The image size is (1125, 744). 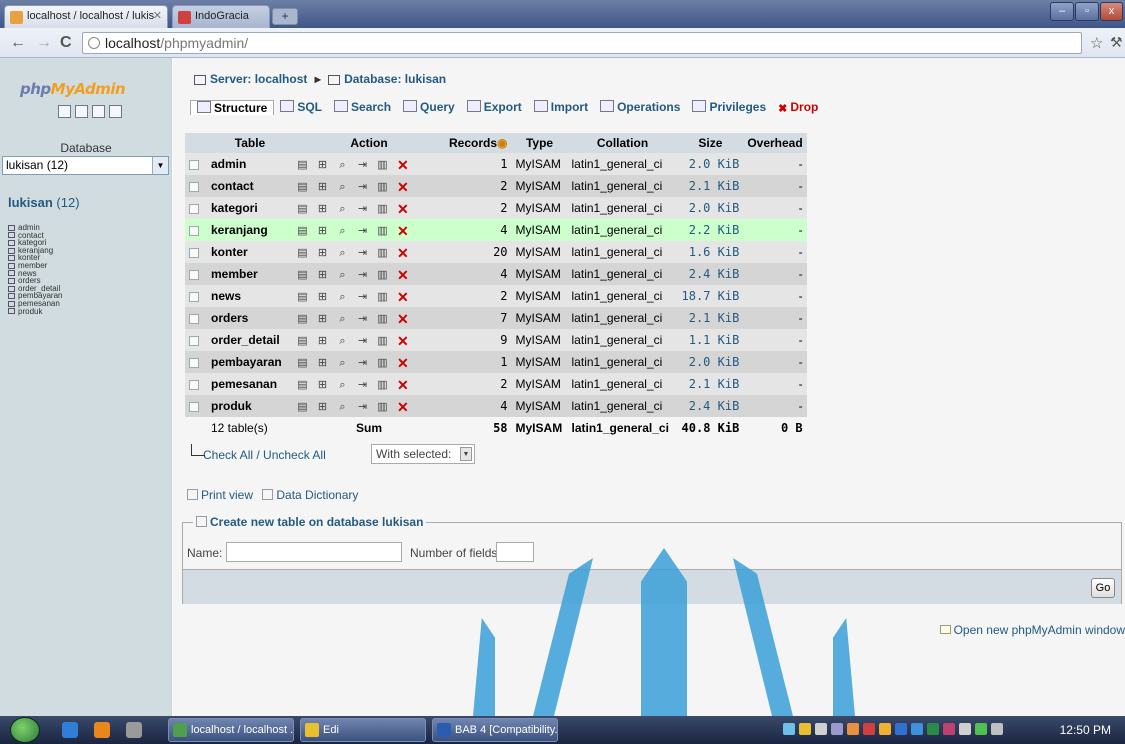 I want to click on browser-tab-phpmyadmin: localhost / localhost / lukis ✕, so click(x=86, y=16).